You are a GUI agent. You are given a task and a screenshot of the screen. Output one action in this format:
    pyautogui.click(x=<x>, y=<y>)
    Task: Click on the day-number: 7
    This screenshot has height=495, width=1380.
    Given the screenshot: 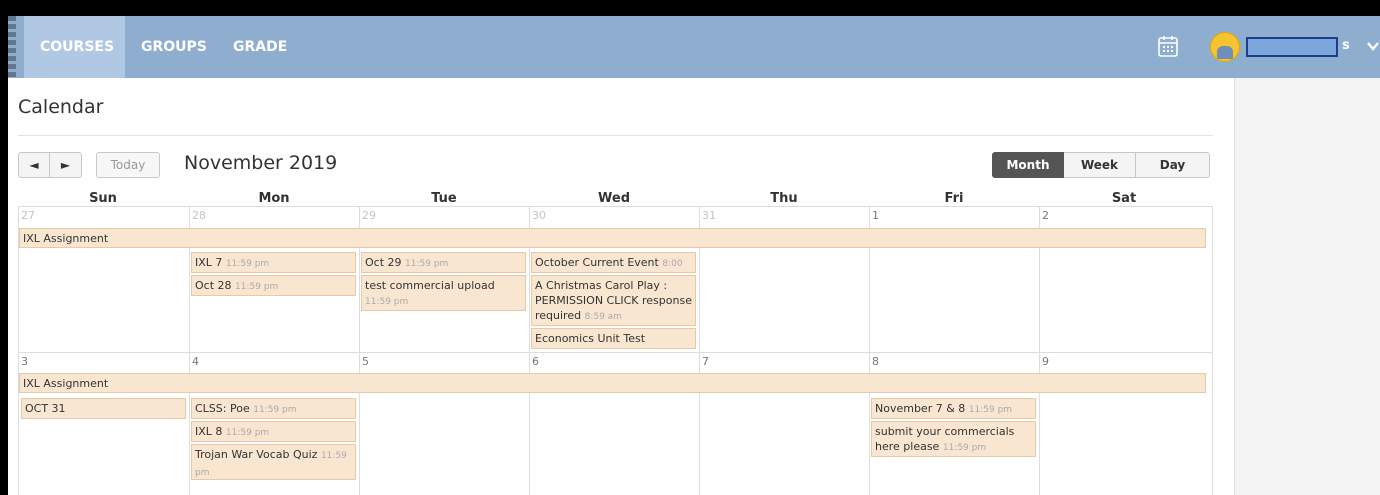 What is the action you would take?
    pyautogui.click(x=705, y=361)
    